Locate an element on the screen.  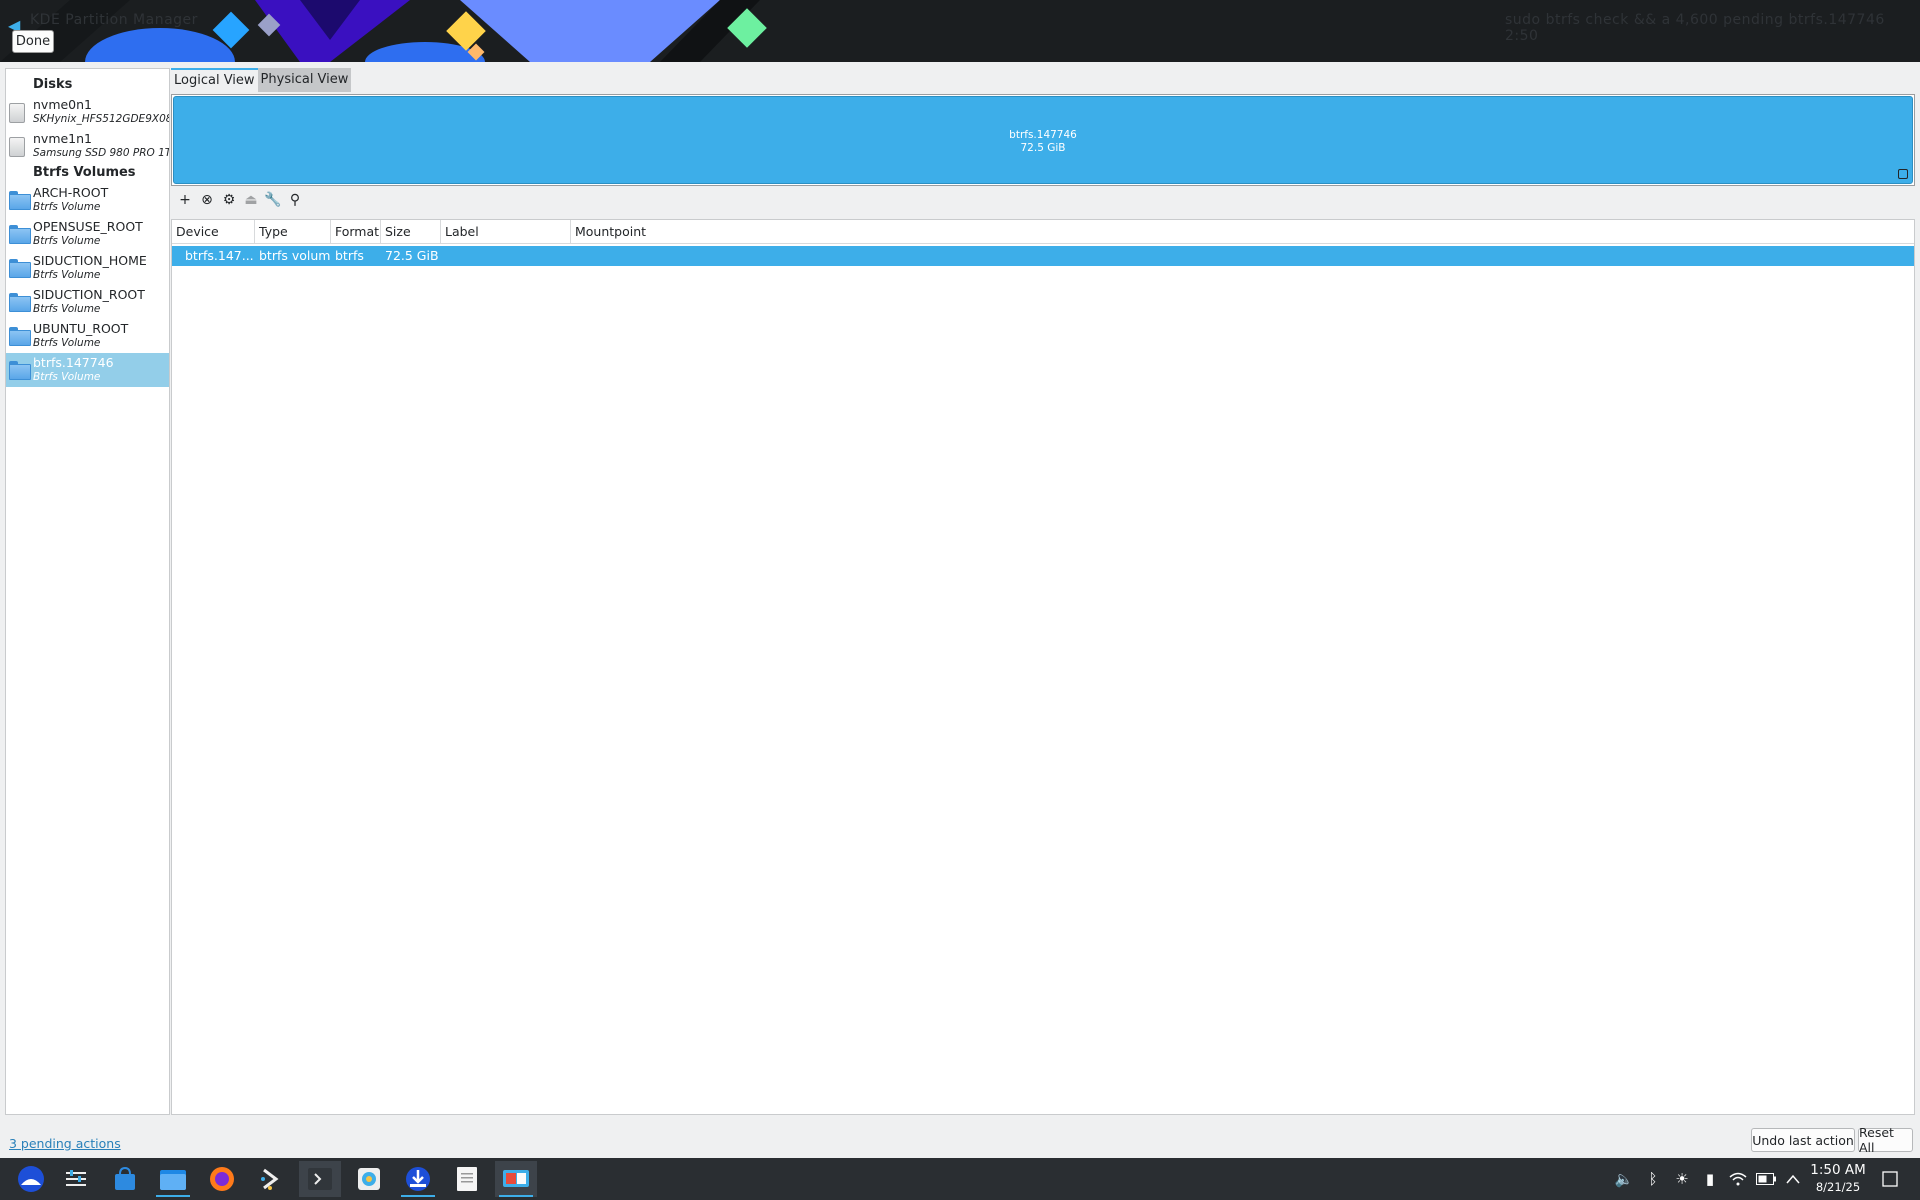
done-button: Done is located at coordinates (33, 41).